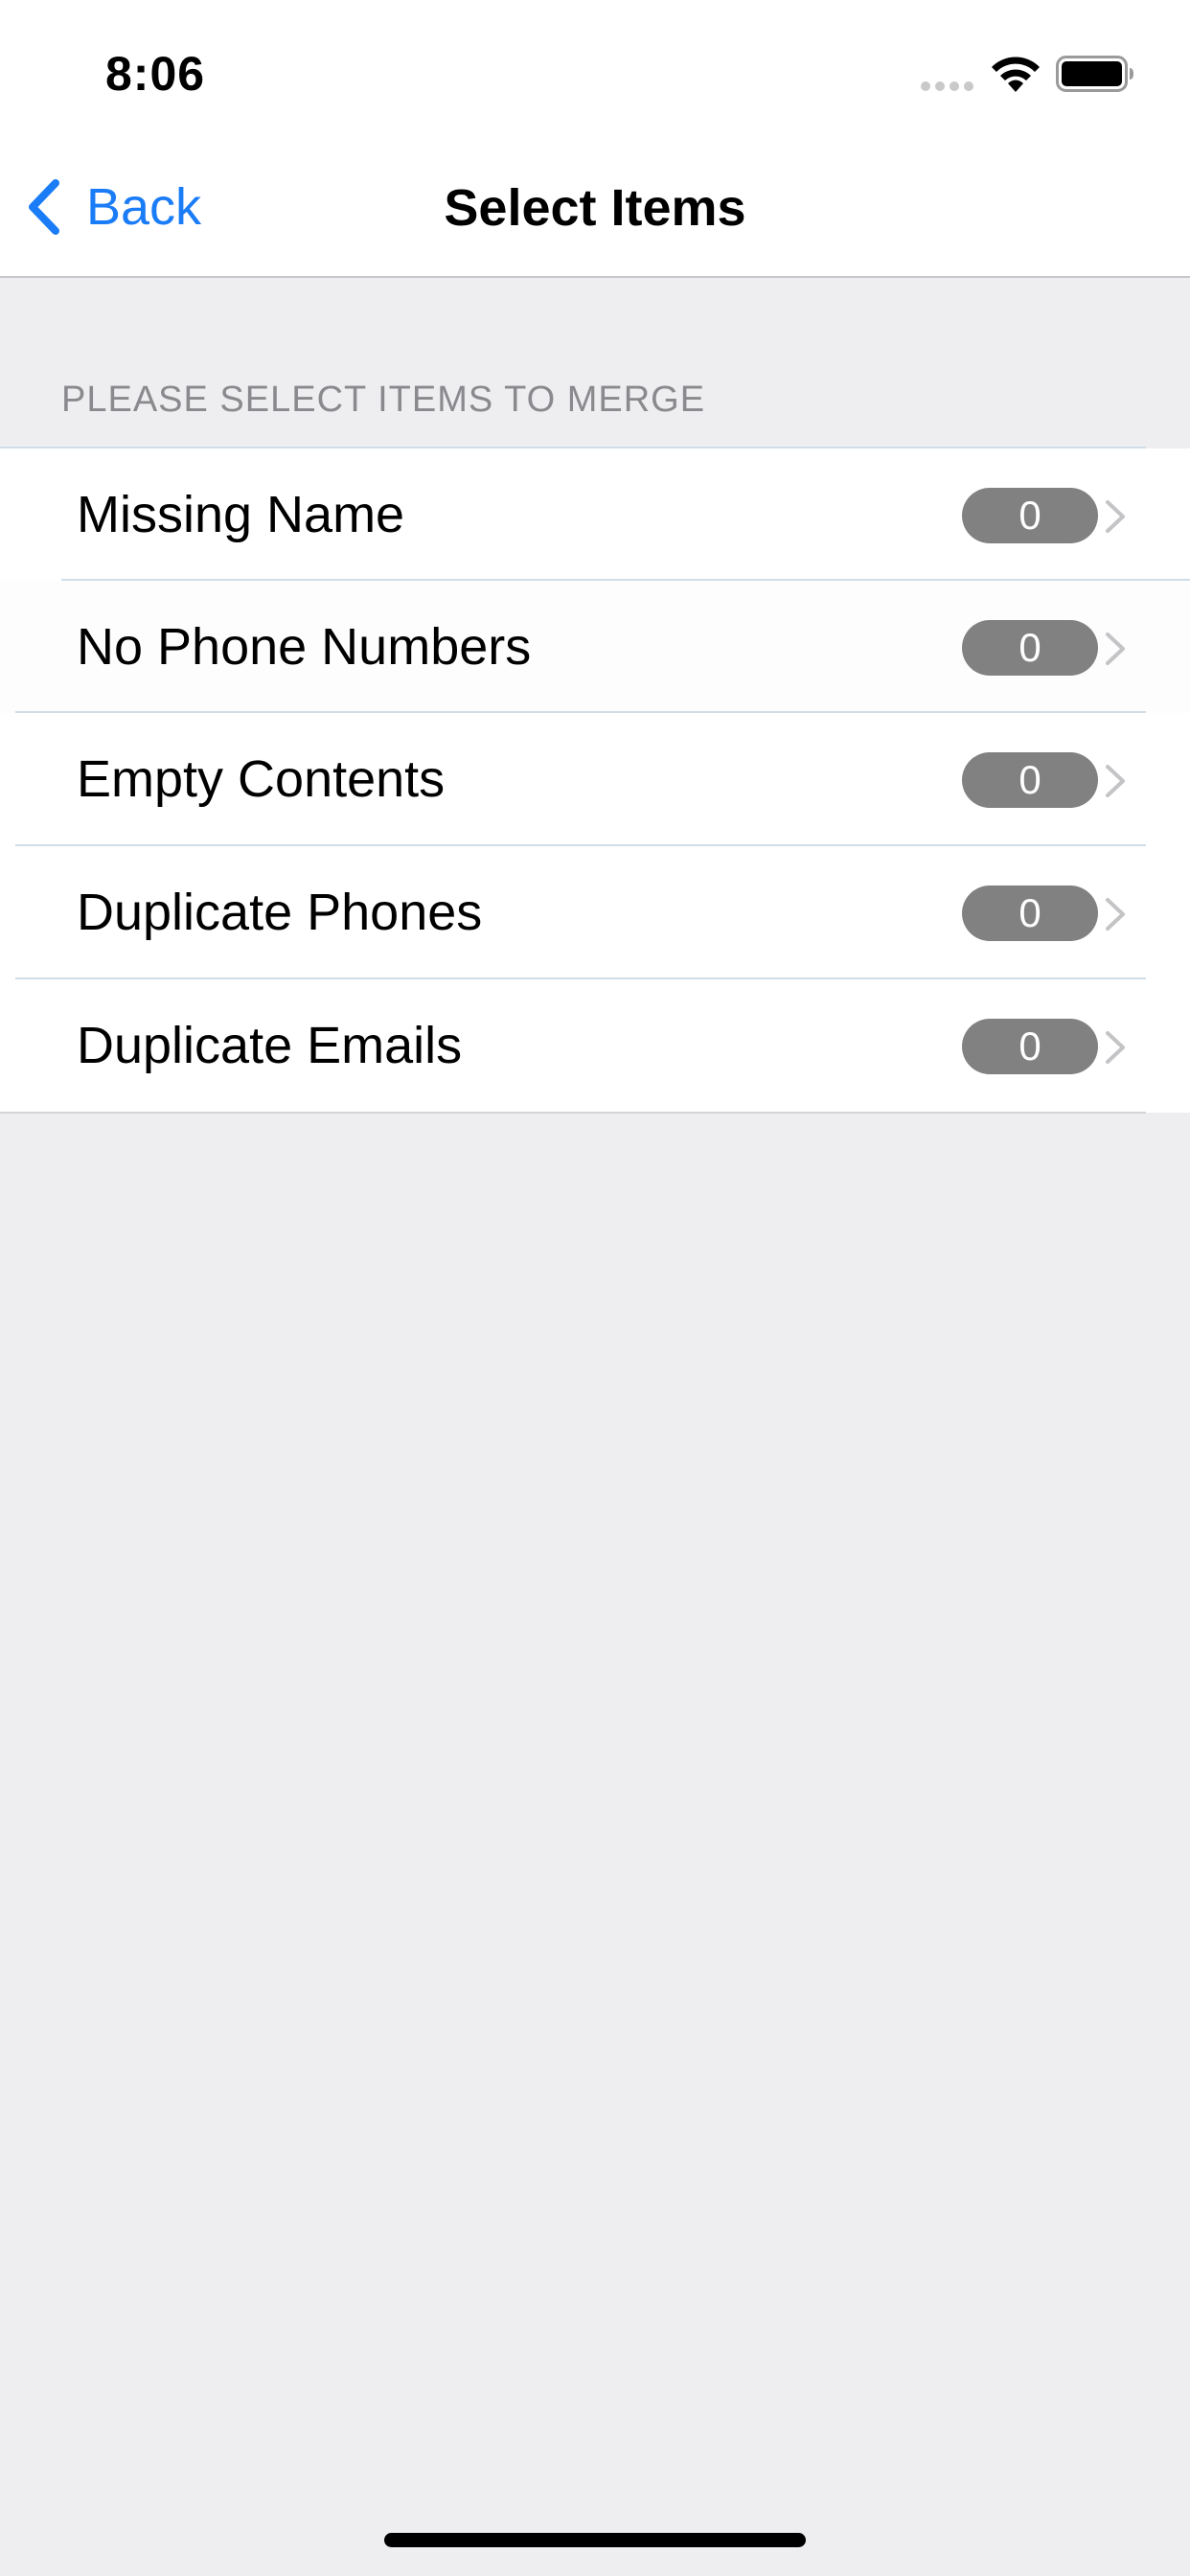 This screenshot has width=1190, height=2576. What do you see at coordinates (304, 647) in the screenshot?
I see `item-label: No Phone Numbers` at bounding box center [304, 647].